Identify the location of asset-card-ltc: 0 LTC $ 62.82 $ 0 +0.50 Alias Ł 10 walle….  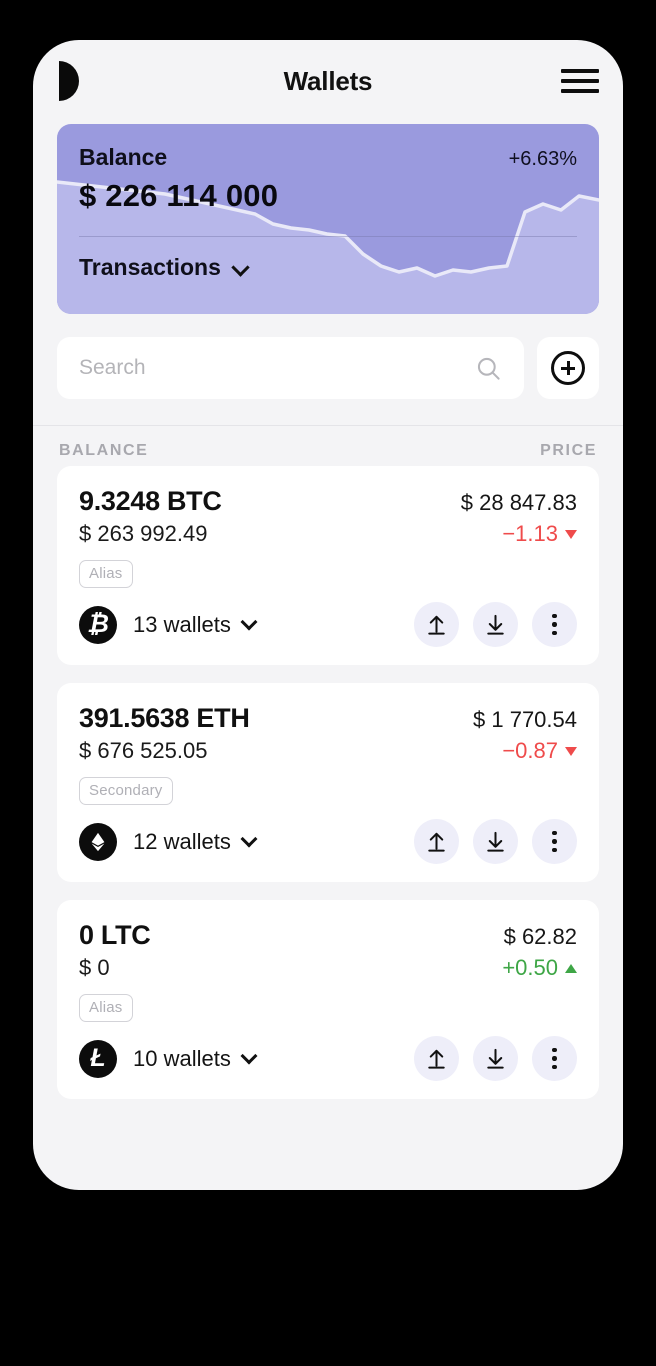
(328, 999).